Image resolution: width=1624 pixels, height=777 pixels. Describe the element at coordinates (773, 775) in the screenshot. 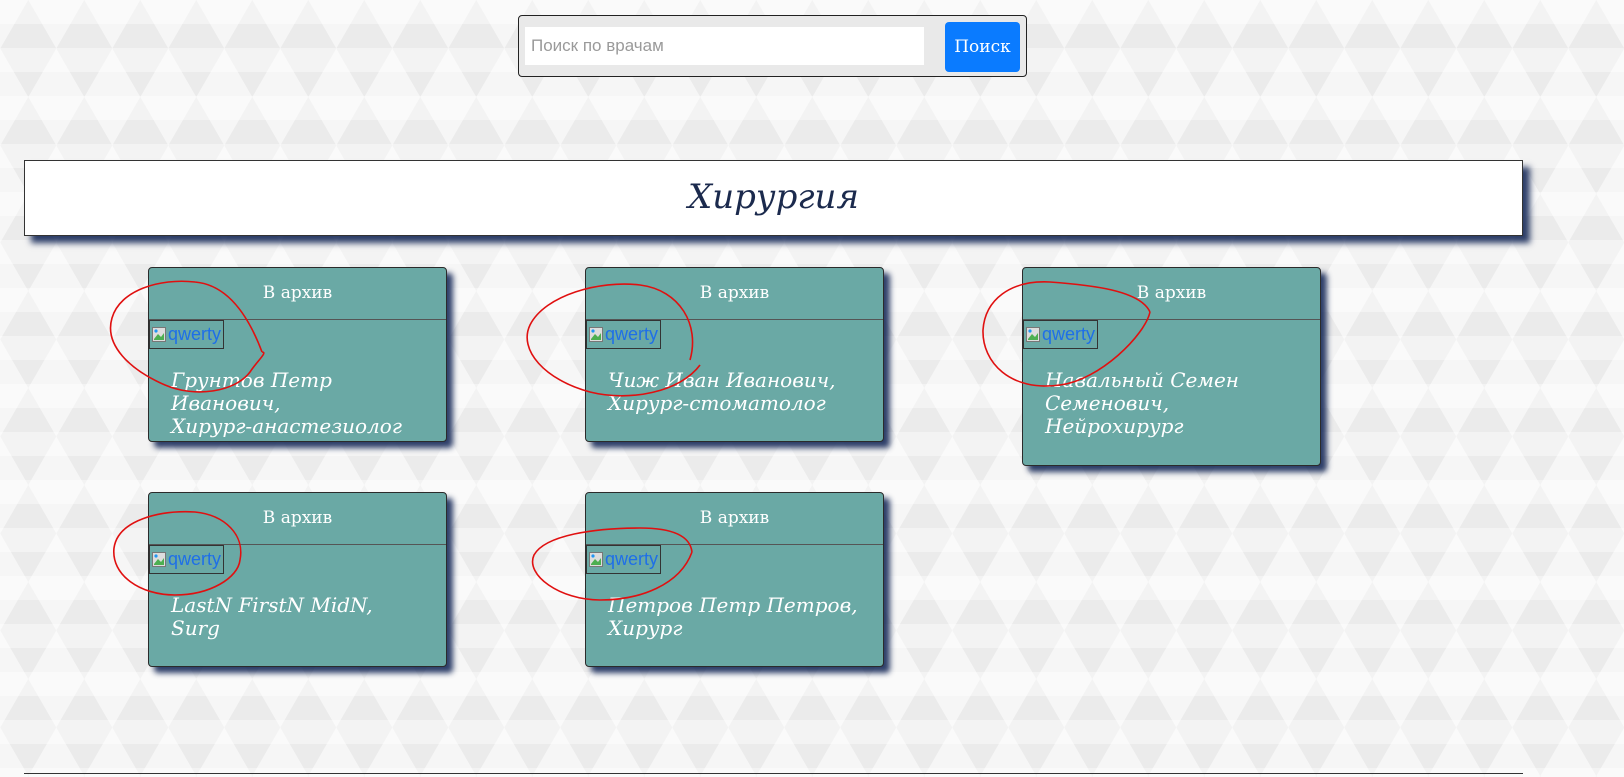

I see `next-section-border` at that location.